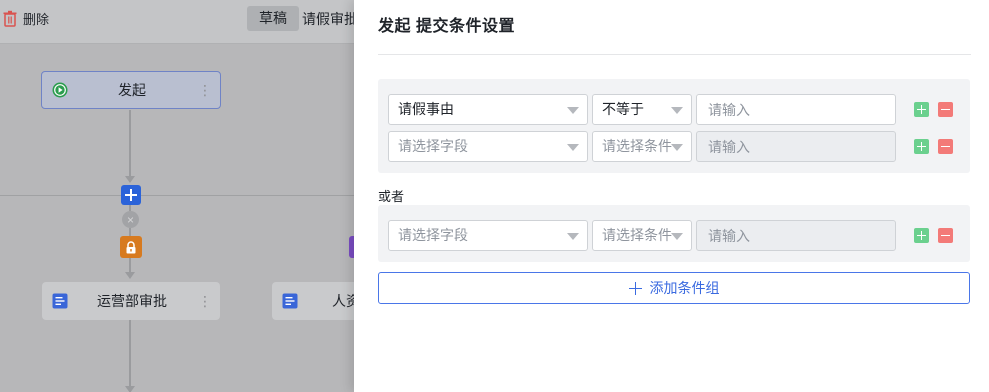 The height and width of the screenshot is (392, 989). I want to click on start-node-label: 发起, so click(132, 90).